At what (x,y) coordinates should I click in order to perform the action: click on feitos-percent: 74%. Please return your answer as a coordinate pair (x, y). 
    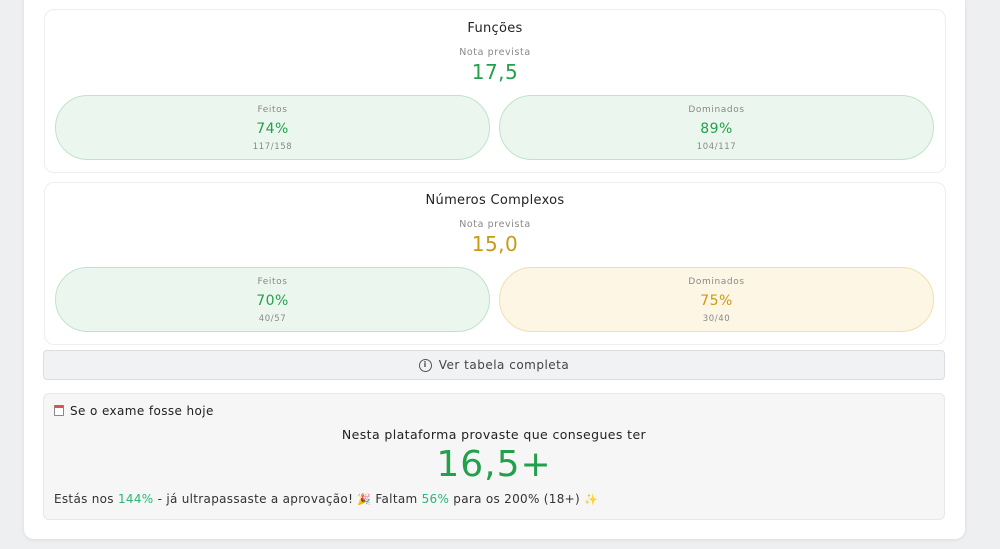
    Looking at the image, I should click on (272, 129).